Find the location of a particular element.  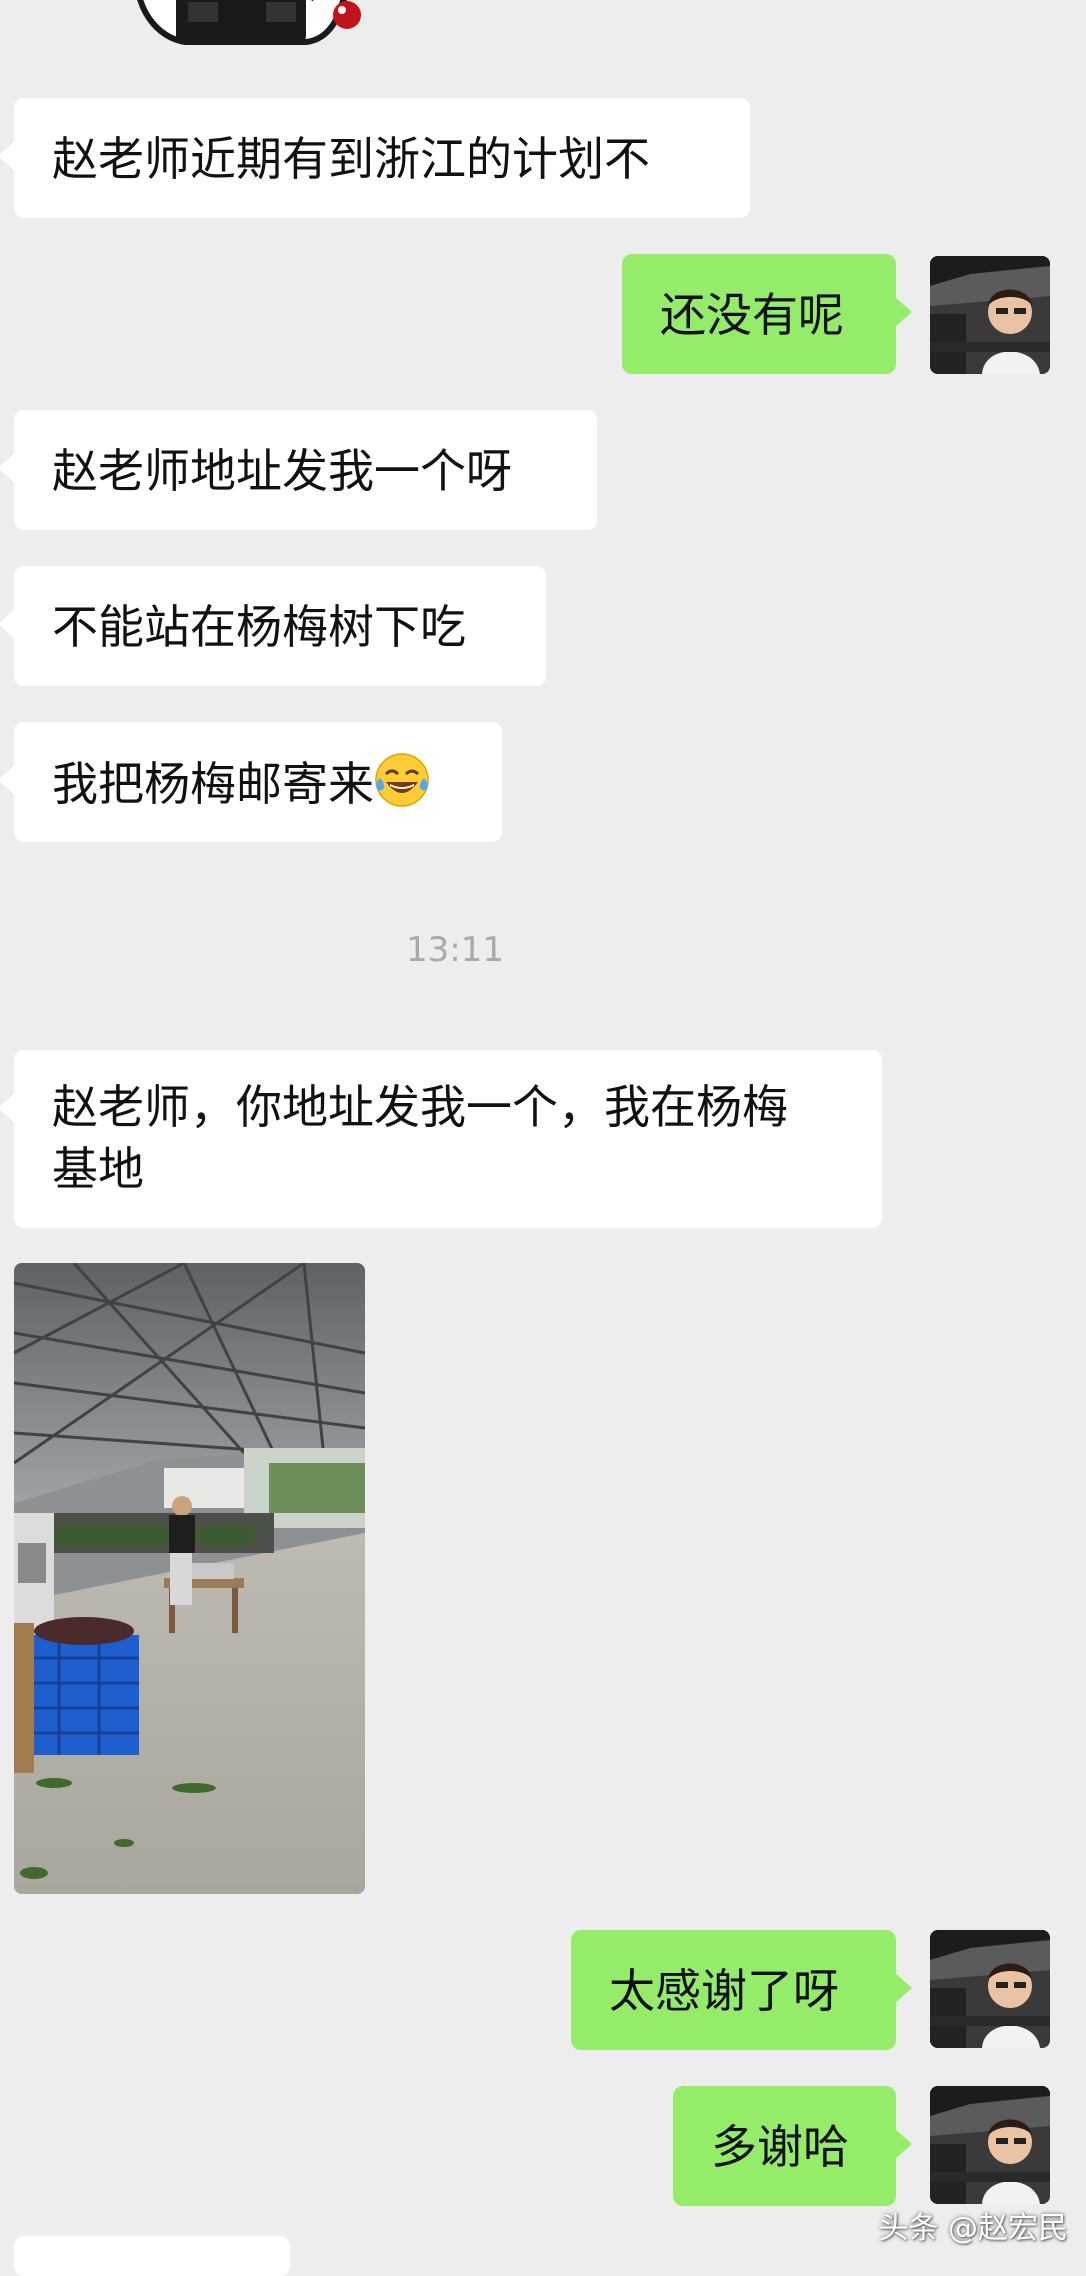

message-text: 赵老师地址发我一个呀 is located at coordinates (282, 471).